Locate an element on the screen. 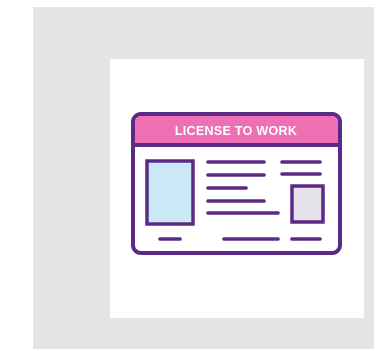  thumbnail-placeholder-icon is located at coordinates (307, 204).